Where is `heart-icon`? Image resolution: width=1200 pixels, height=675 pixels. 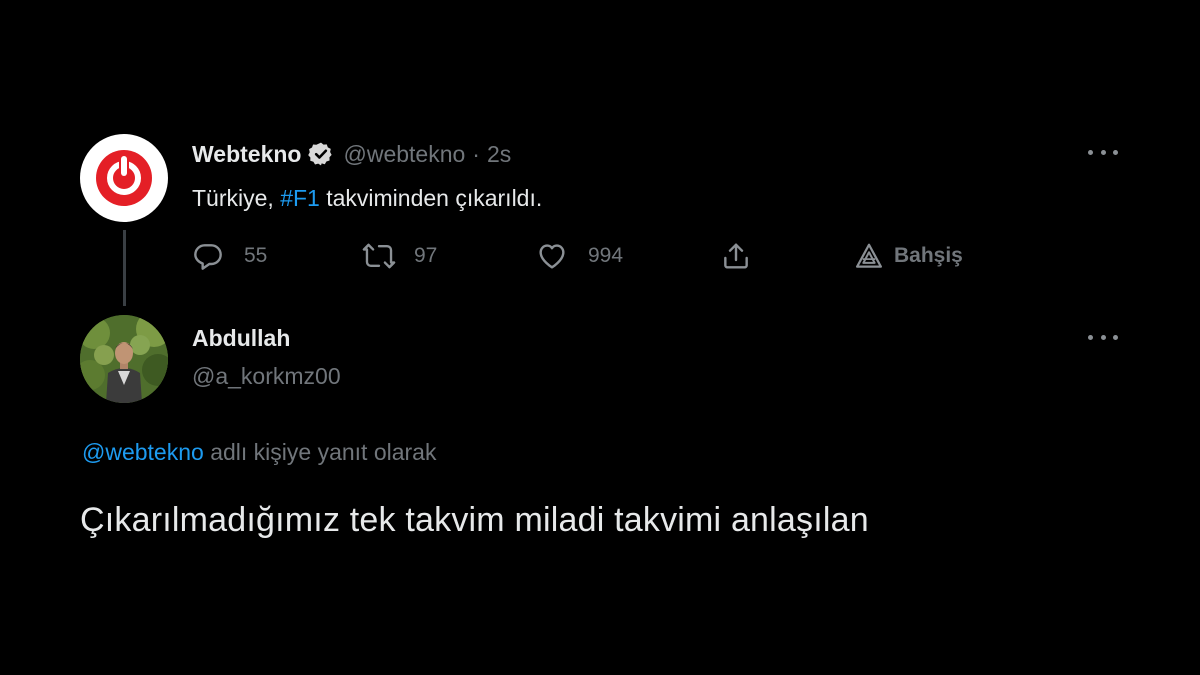 heart-icon is located at coordinates (552, 256).